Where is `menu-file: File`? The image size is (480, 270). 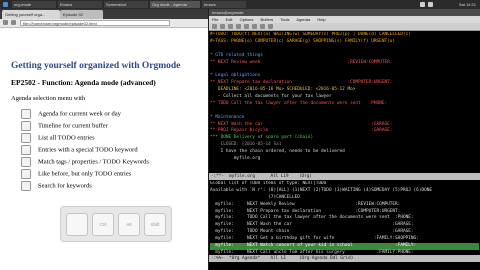
menu-file: File is located at coordinates (215, 19).